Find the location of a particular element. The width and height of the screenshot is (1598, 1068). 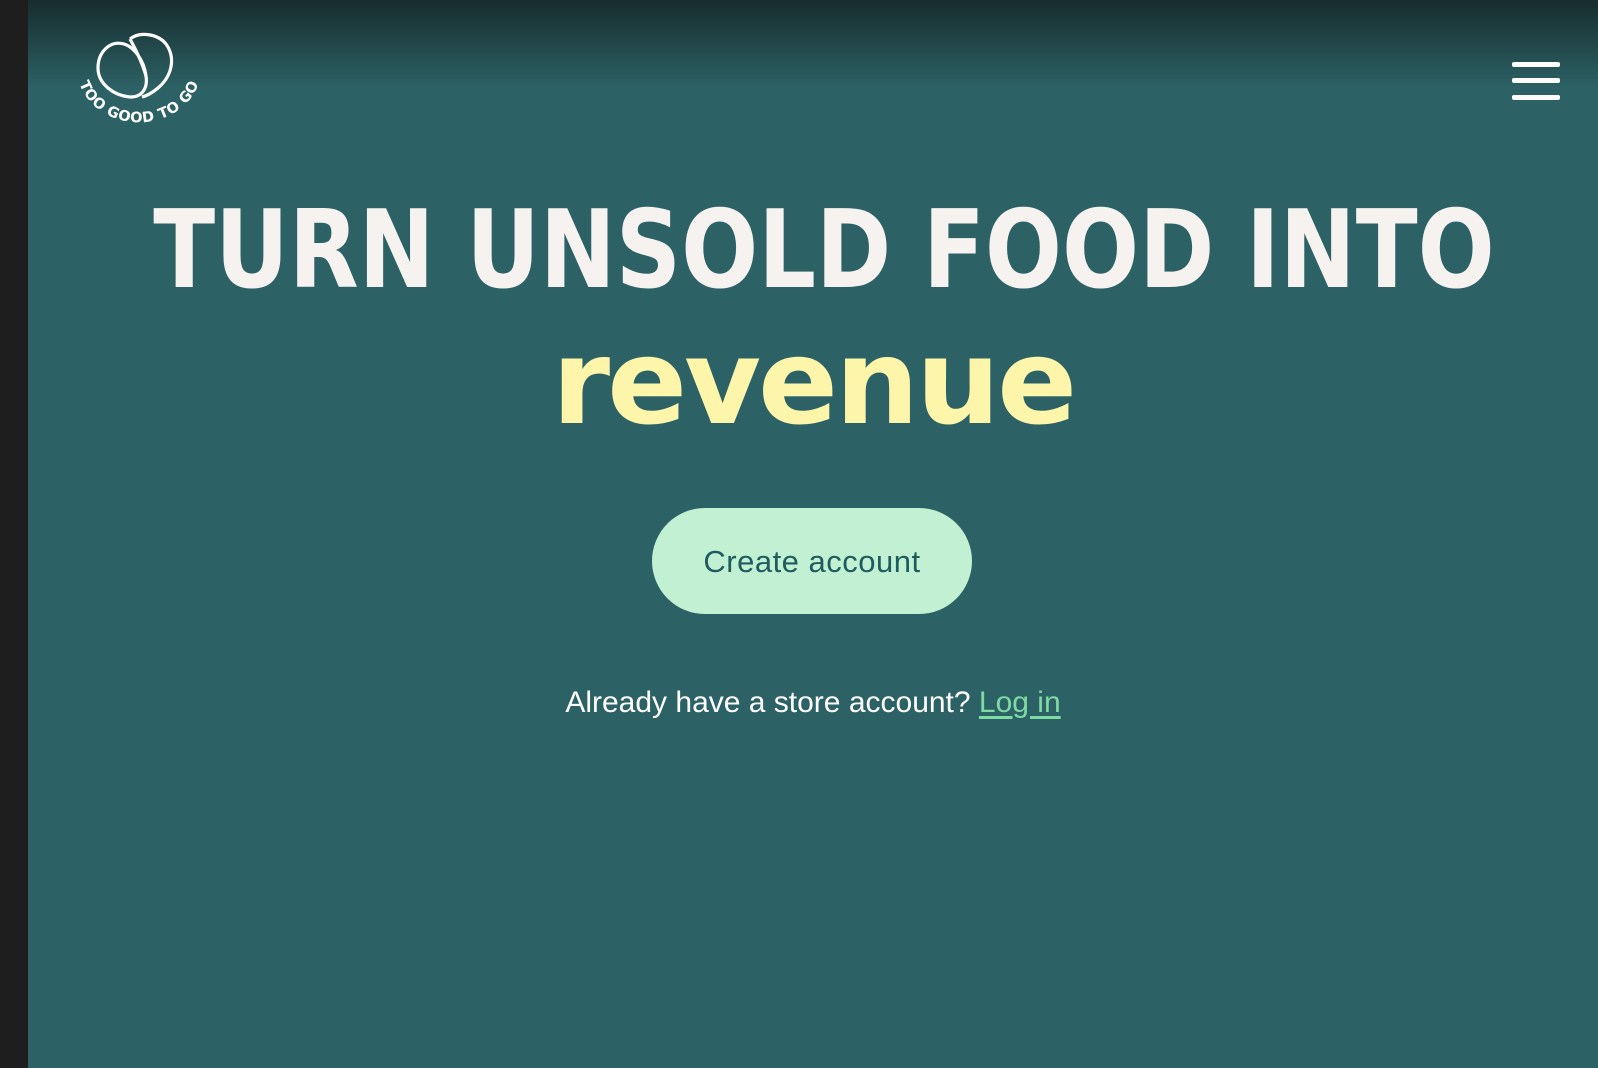

login-prompt-text: Already have a store account? is located at coordinates (772, 702).